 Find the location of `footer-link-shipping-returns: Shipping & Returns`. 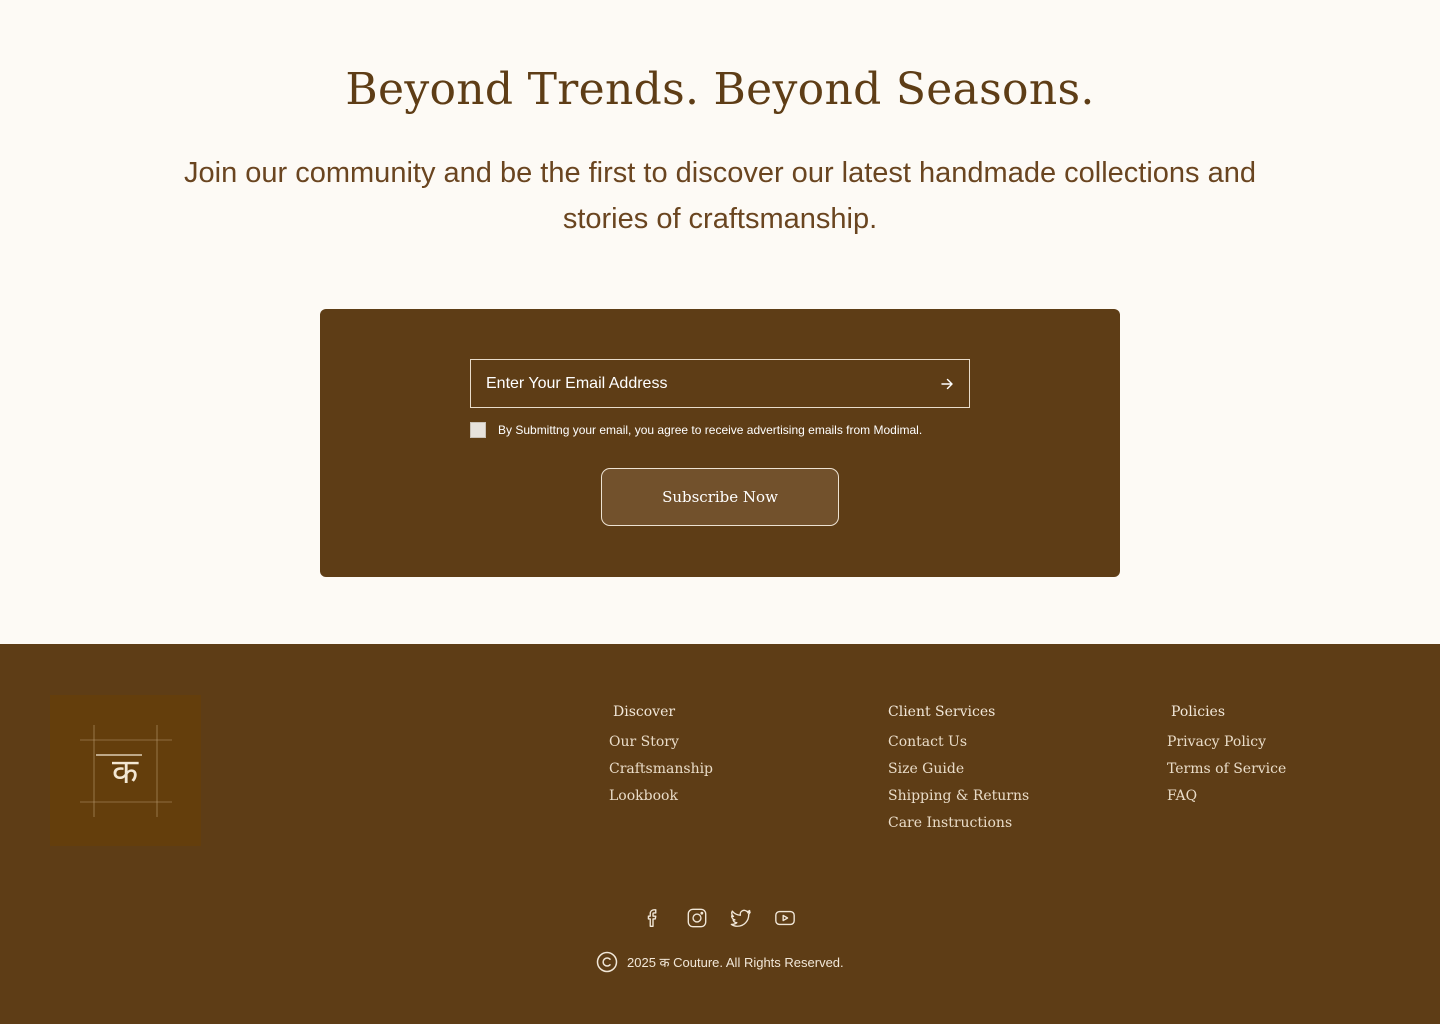

footer-link-shipping-returns: Shipping & Returns is located at coordinates (958, 800).